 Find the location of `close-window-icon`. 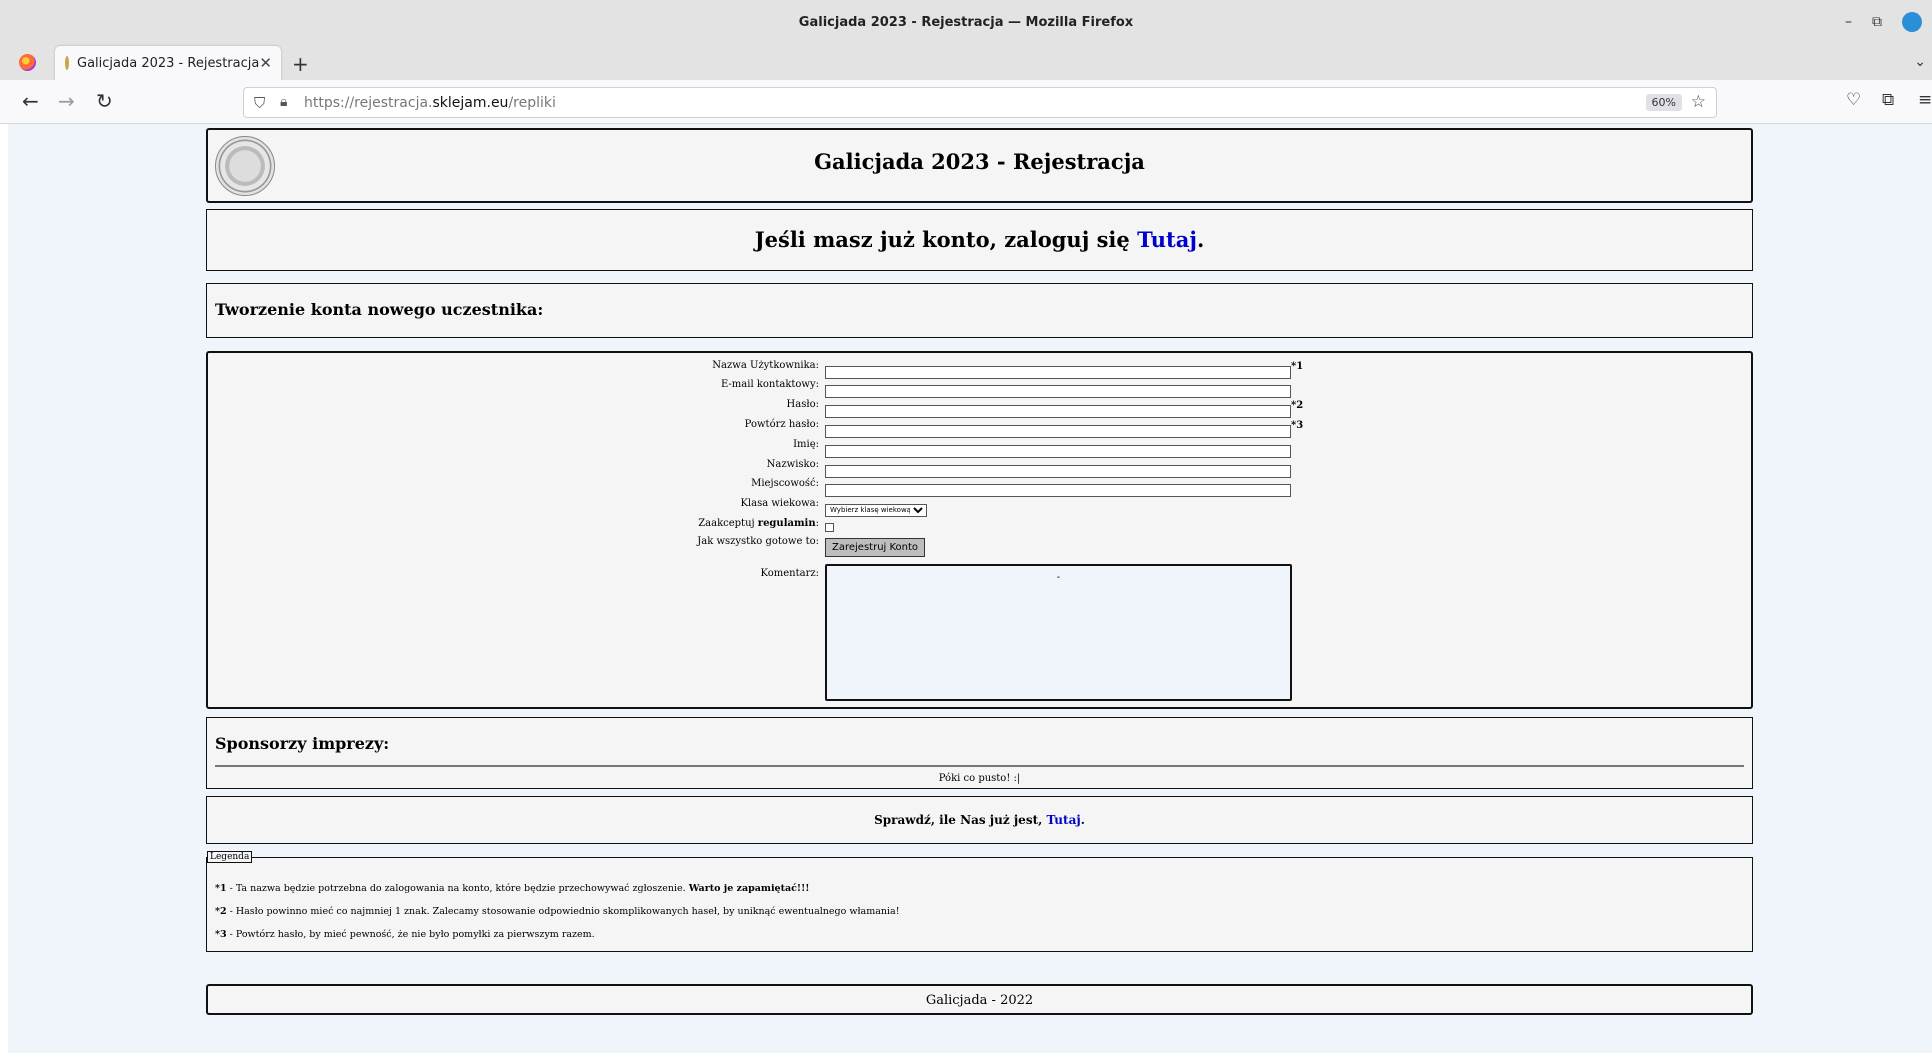

close-window-icon is located at coordinates (1912, 22).